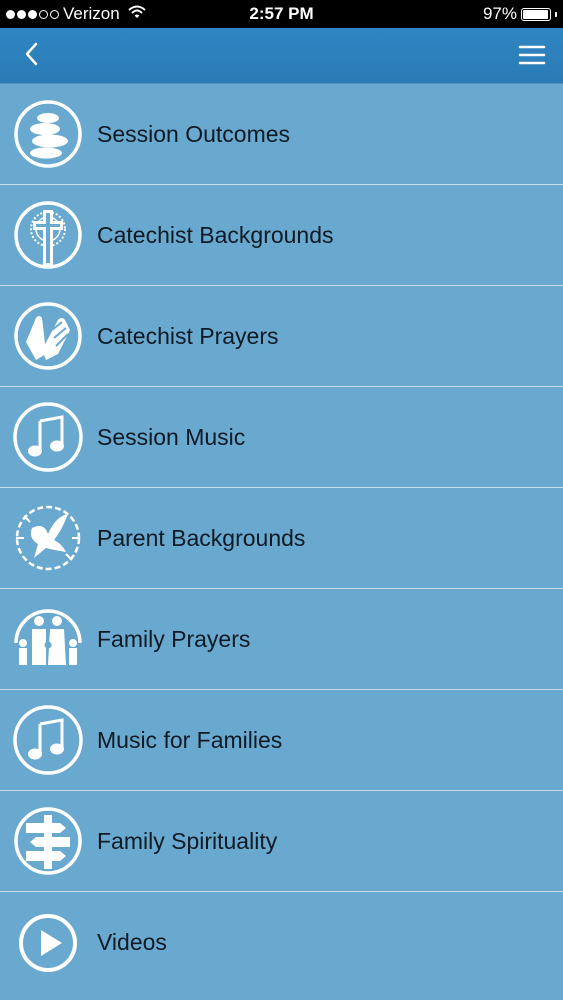  Describe the element at coordinates (48, 841) in the screenshot. I see `signpost-icon` at that location.